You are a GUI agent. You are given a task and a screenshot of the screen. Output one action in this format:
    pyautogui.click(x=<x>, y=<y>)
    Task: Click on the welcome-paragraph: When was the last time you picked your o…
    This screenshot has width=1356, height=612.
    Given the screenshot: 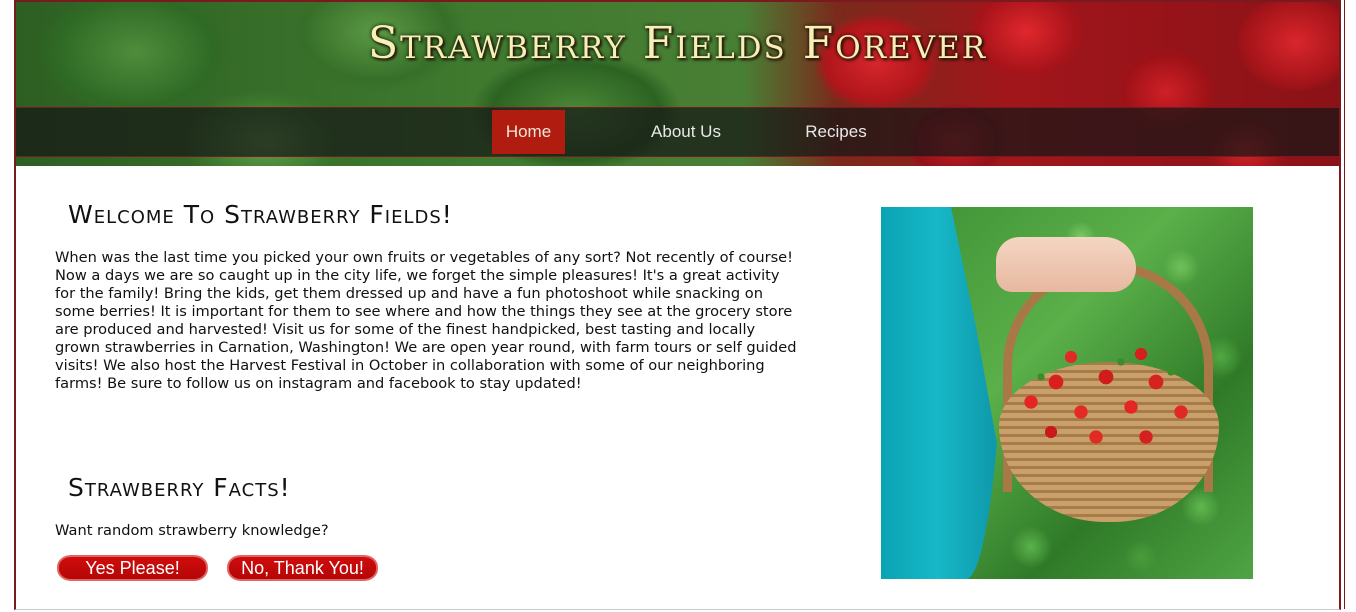 What is the action you would take?
    pyautogui.click(x=426, y=320)
    